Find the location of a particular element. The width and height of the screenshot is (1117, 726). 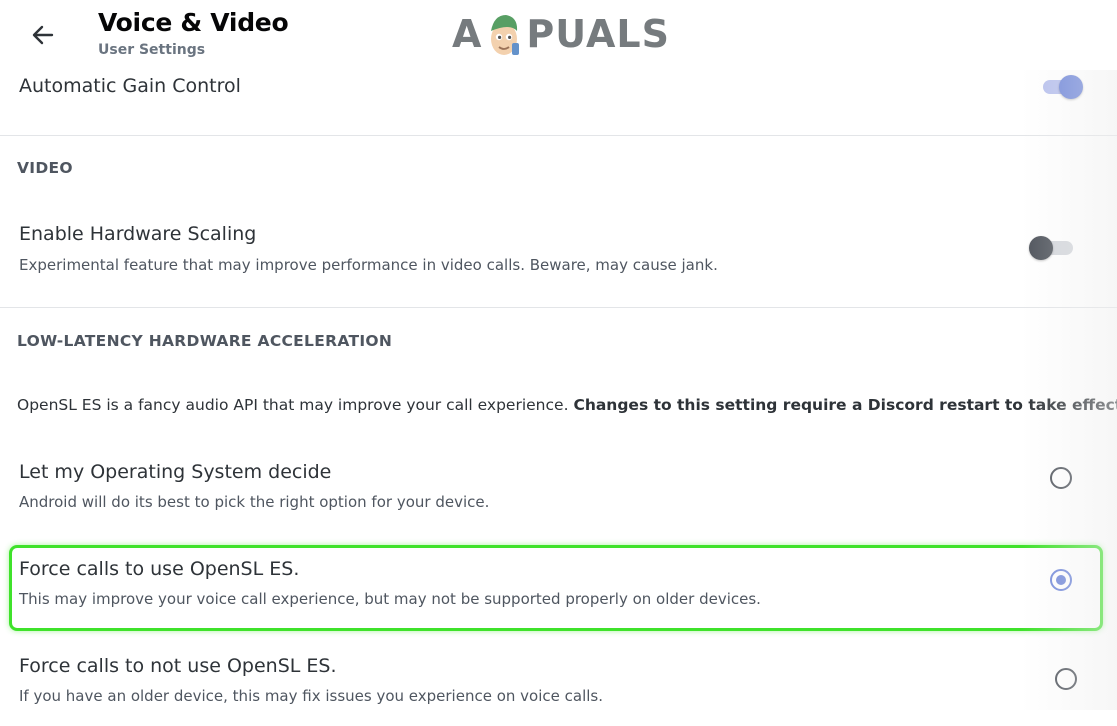

appuals-watermark-logo: A PUALS is located at coordinates (561, 34).